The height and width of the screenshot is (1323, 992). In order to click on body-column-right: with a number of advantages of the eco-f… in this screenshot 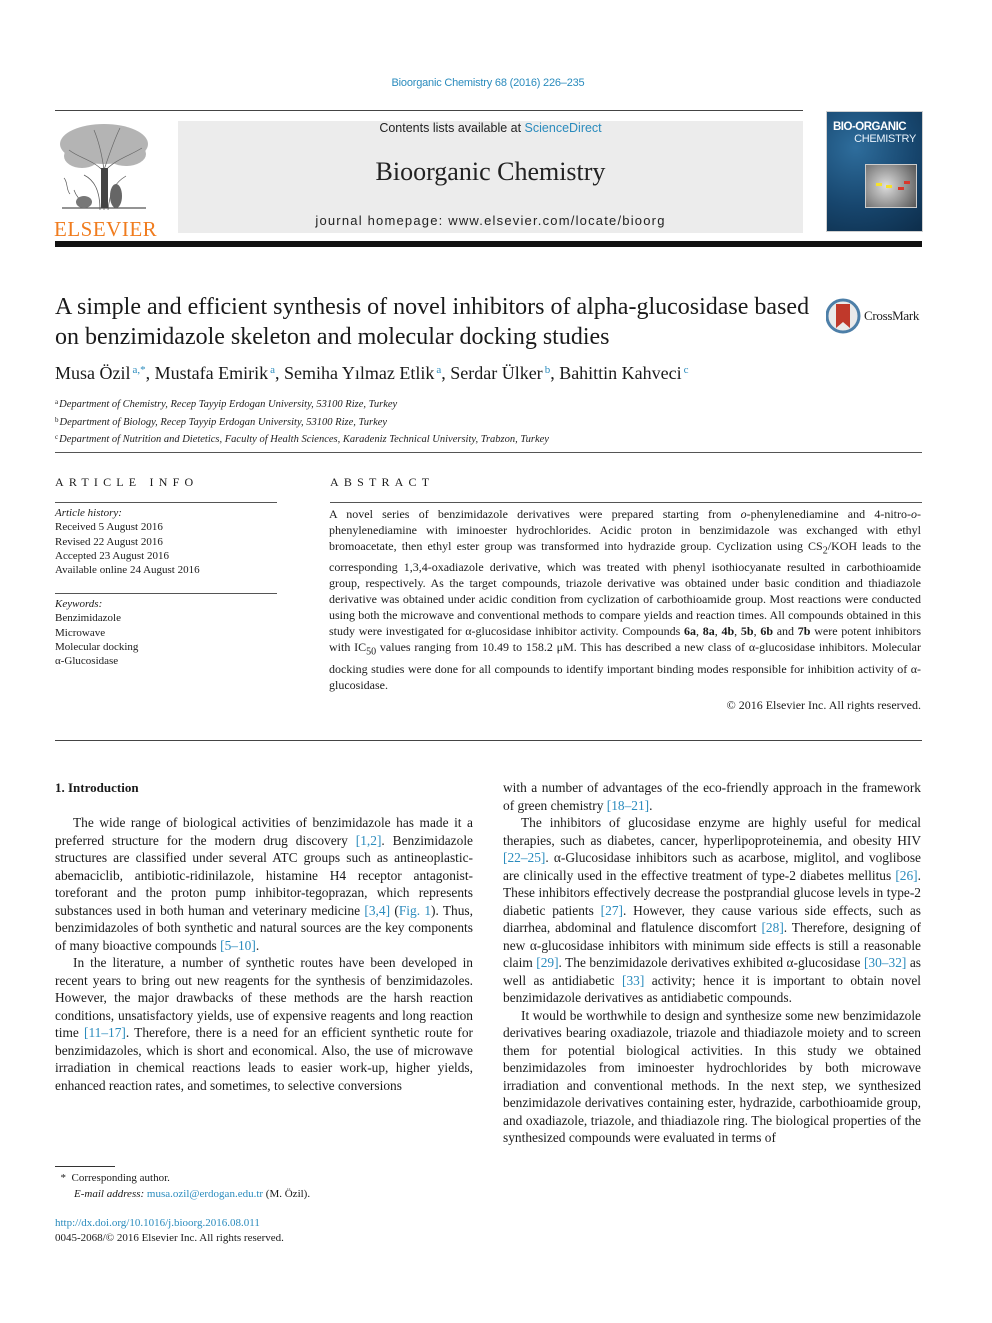, I will do `click(712, 963)`.